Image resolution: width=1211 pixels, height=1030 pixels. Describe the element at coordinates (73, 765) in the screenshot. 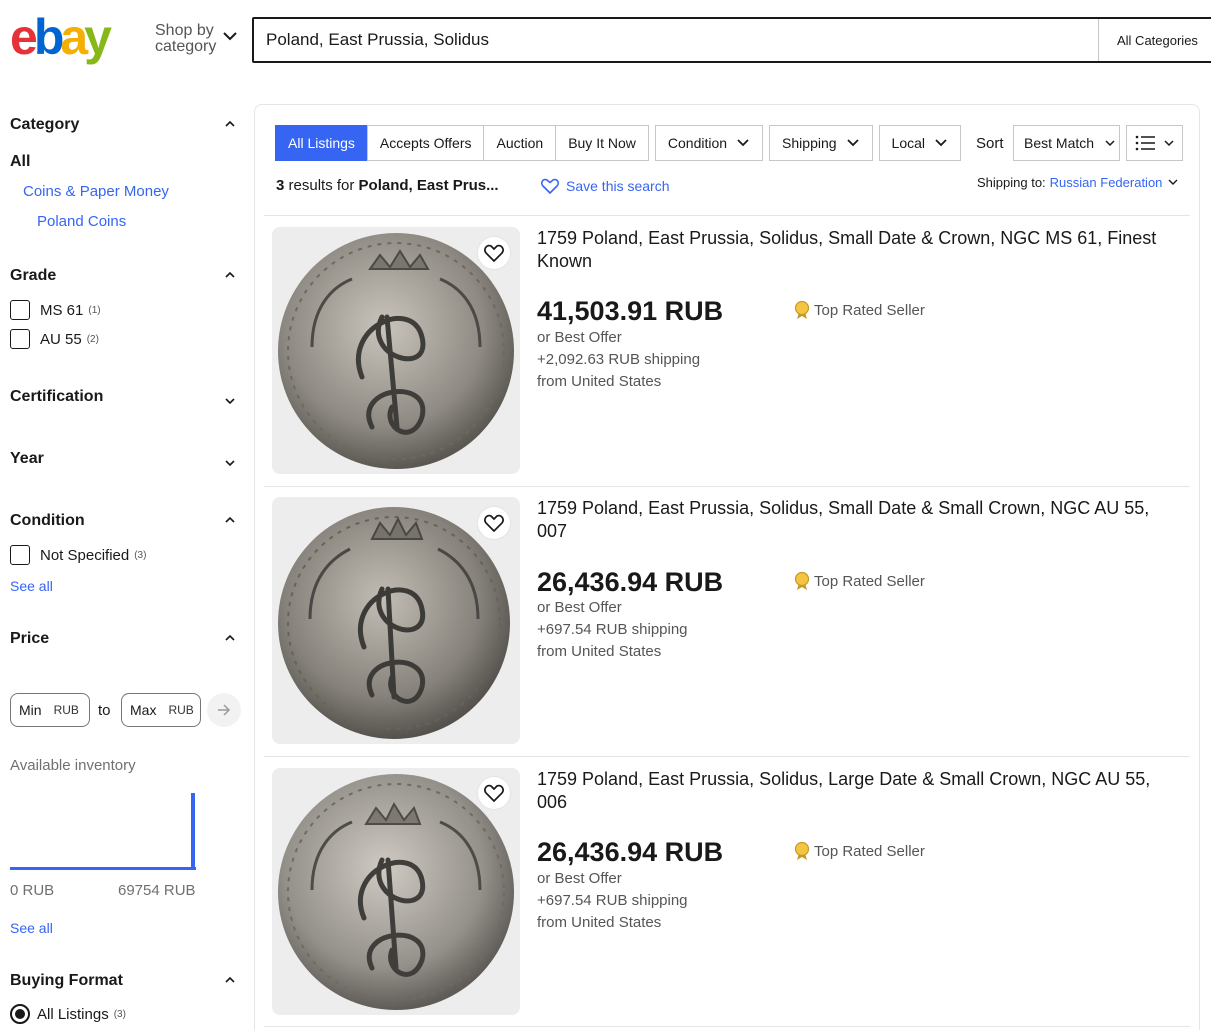

I see `inventory-label: Available inventory` at that location.